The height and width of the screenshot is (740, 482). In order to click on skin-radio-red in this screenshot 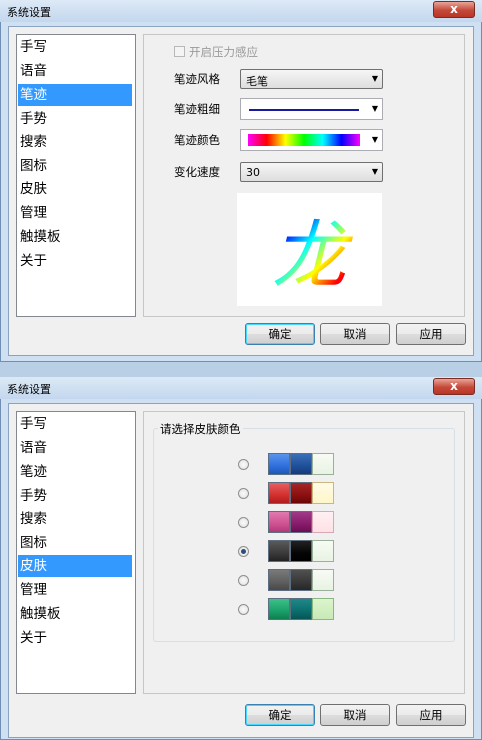, I will do `click(243, 493)`.